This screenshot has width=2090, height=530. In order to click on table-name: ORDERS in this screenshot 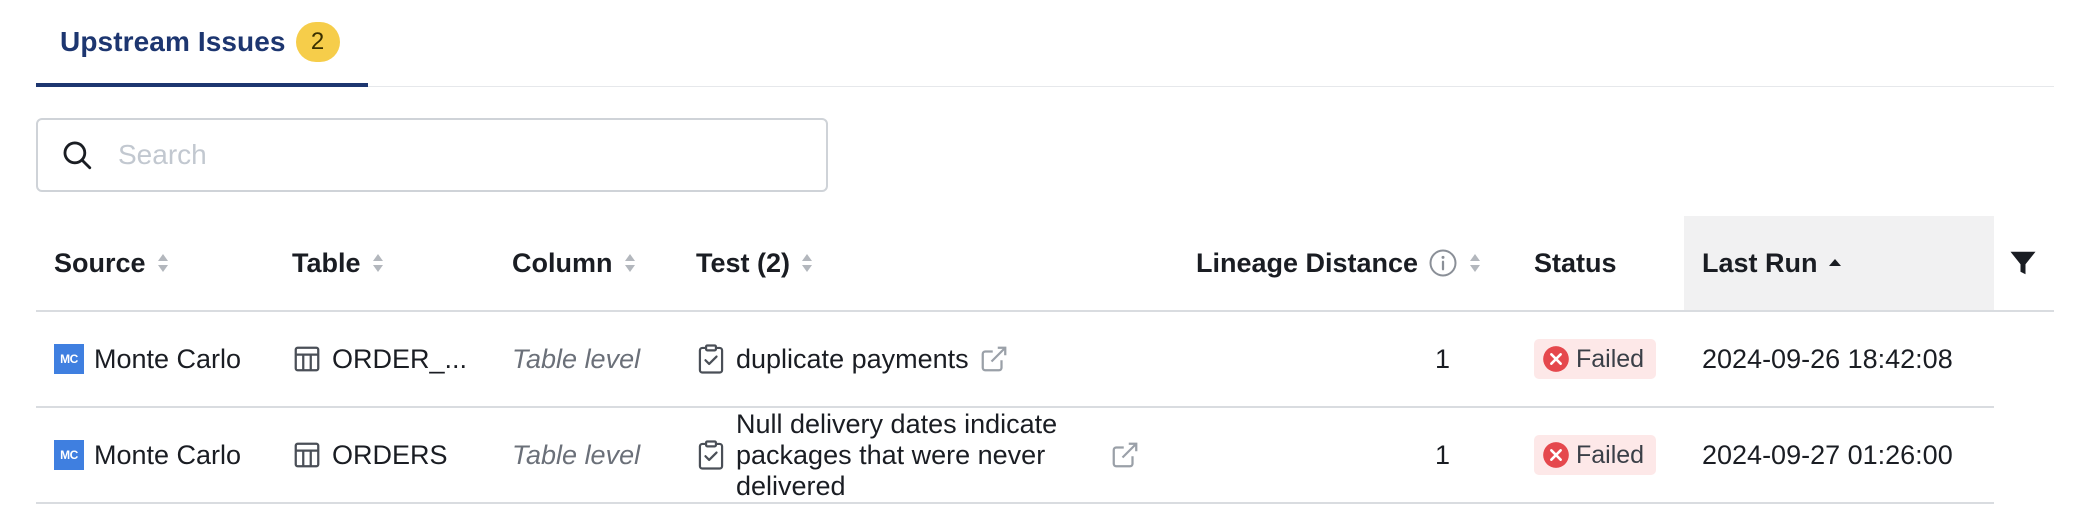, I will do `click(390, 454)`.